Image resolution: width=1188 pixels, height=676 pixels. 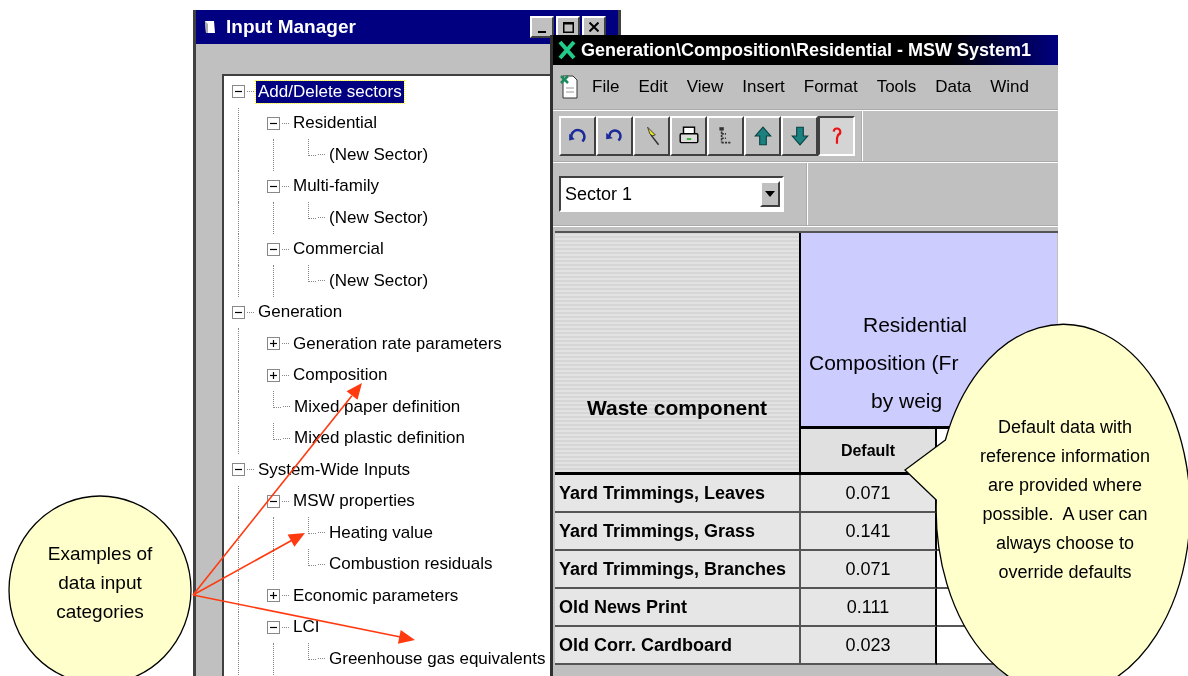 I want to click on sector-dropdown: Sector 1, so click(x=671, y=194).